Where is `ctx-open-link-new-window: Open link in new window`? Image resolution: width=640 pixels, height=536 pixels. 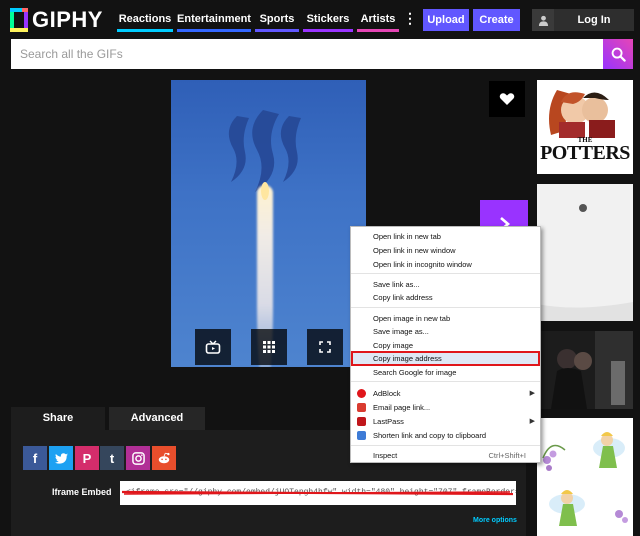
ctx-open-link-new-window: Open link in new window is located at coordinates (445, 250).